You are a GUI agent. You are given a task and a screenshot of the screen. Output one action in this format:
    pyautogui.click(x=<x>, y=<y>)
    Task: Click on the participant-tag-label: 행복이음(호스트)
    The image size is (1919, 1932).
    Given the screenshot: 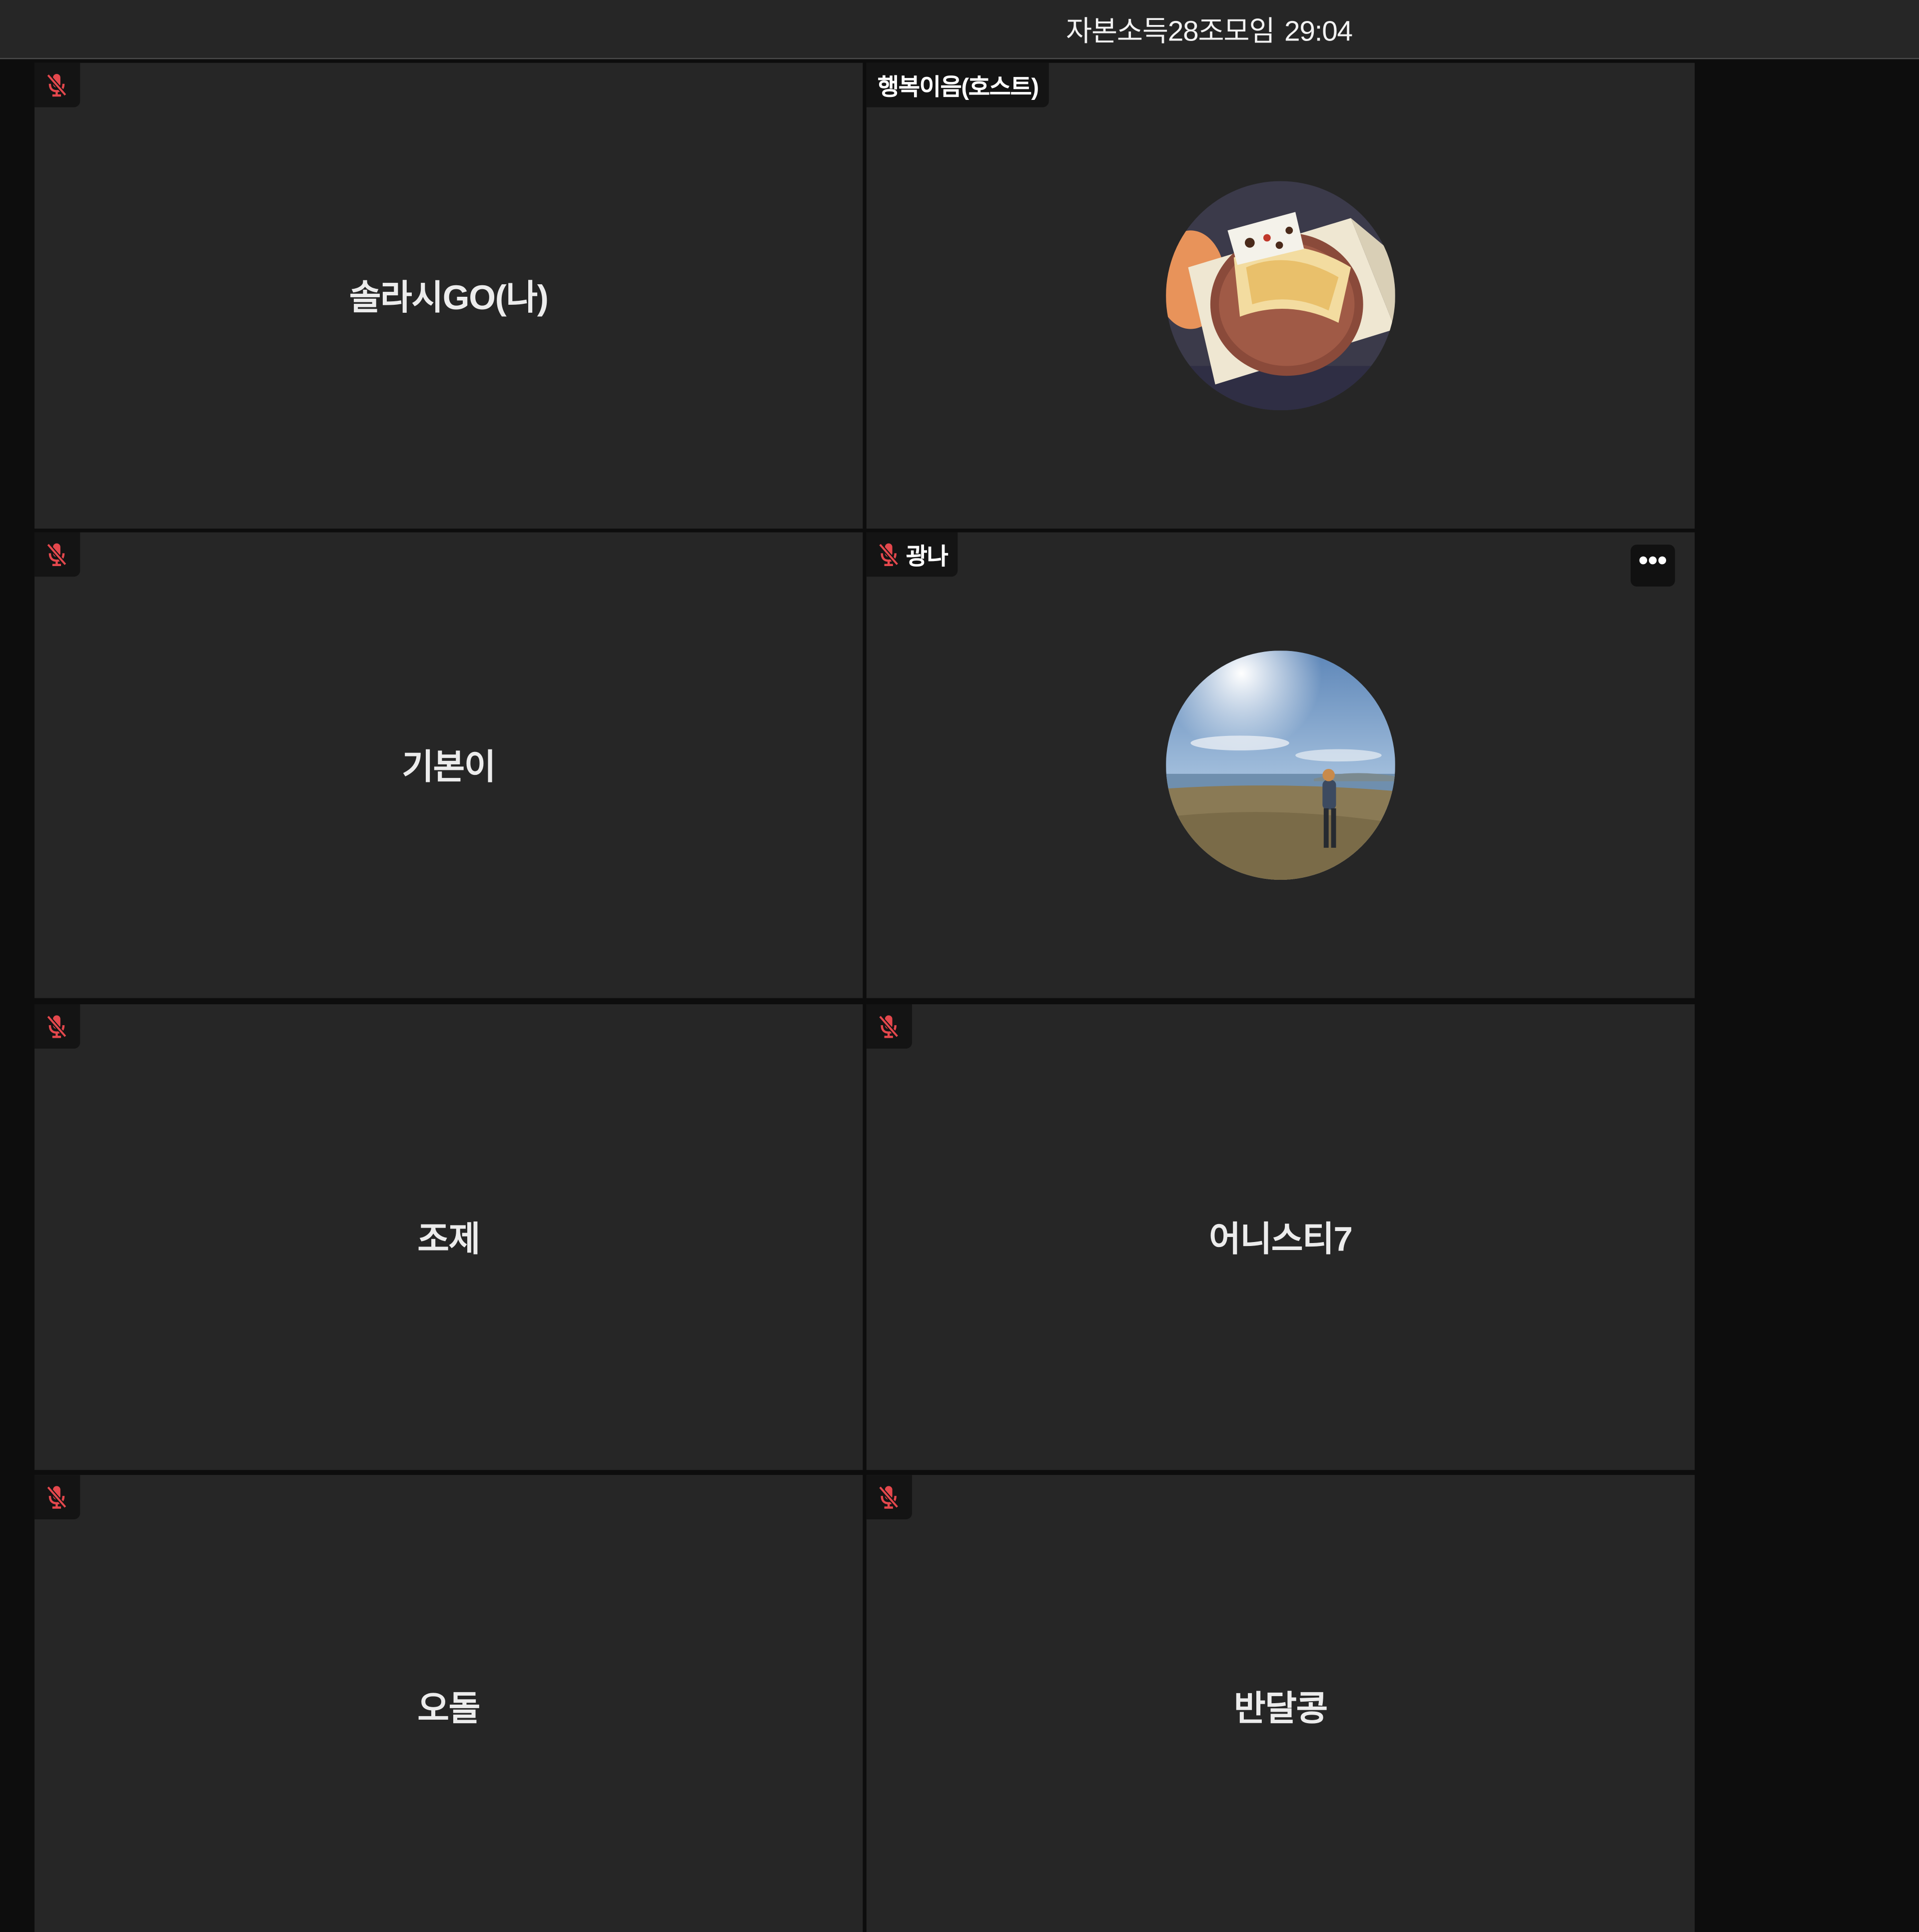 What is the action you would take?
    pyautogui.click(x=959, y=87)
    